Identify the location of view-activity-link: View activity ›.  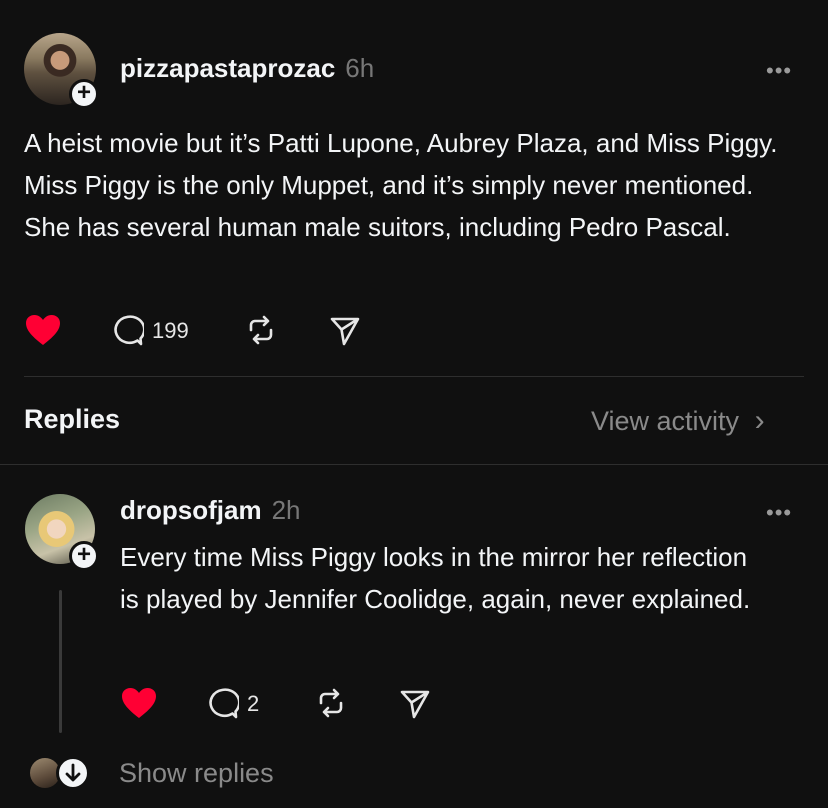
(678, 421).